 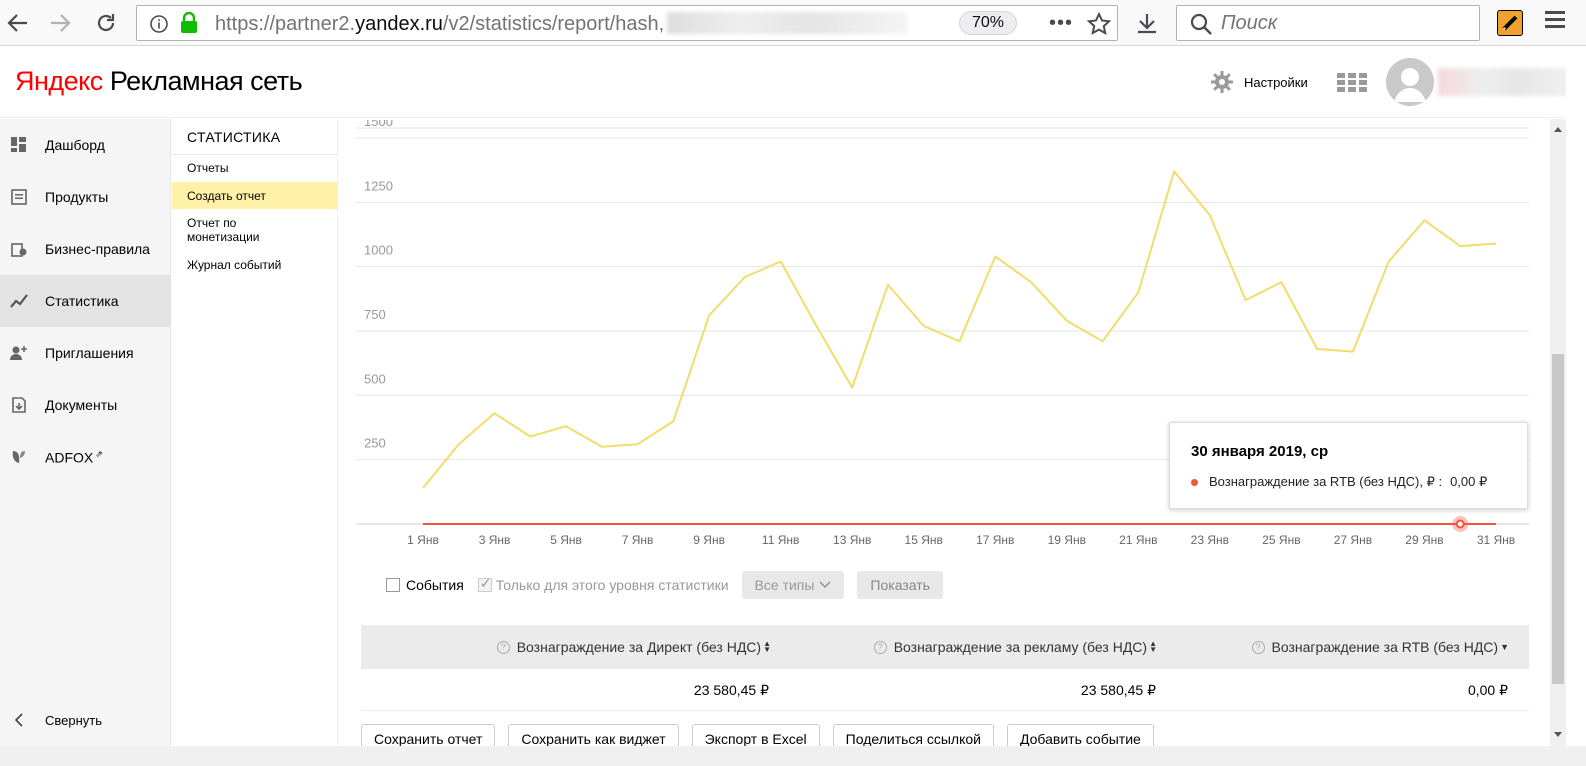 What do you see at coordinates (255, 265) in the screenshot?
I see `submenu-item-events-log: Журнал событий` at bounding box center [255, 265].